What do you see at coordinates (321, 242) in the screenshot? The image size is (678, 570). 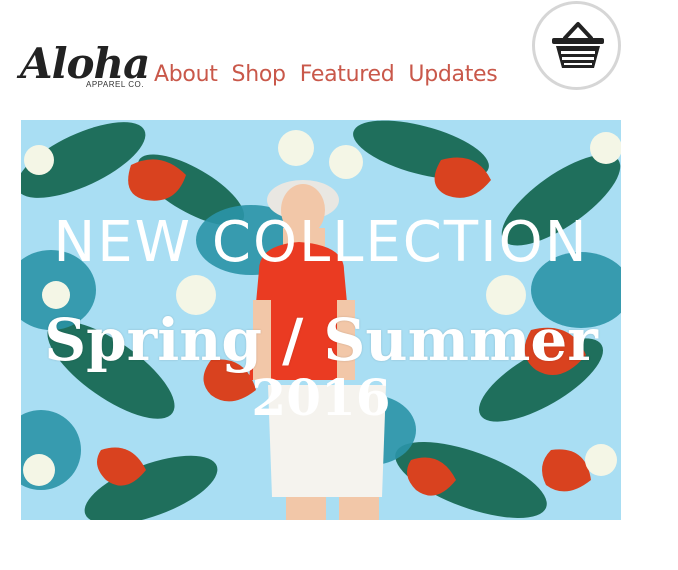 I see `hero-title: NEW COLLECTION` at bounding box center [321, 242].